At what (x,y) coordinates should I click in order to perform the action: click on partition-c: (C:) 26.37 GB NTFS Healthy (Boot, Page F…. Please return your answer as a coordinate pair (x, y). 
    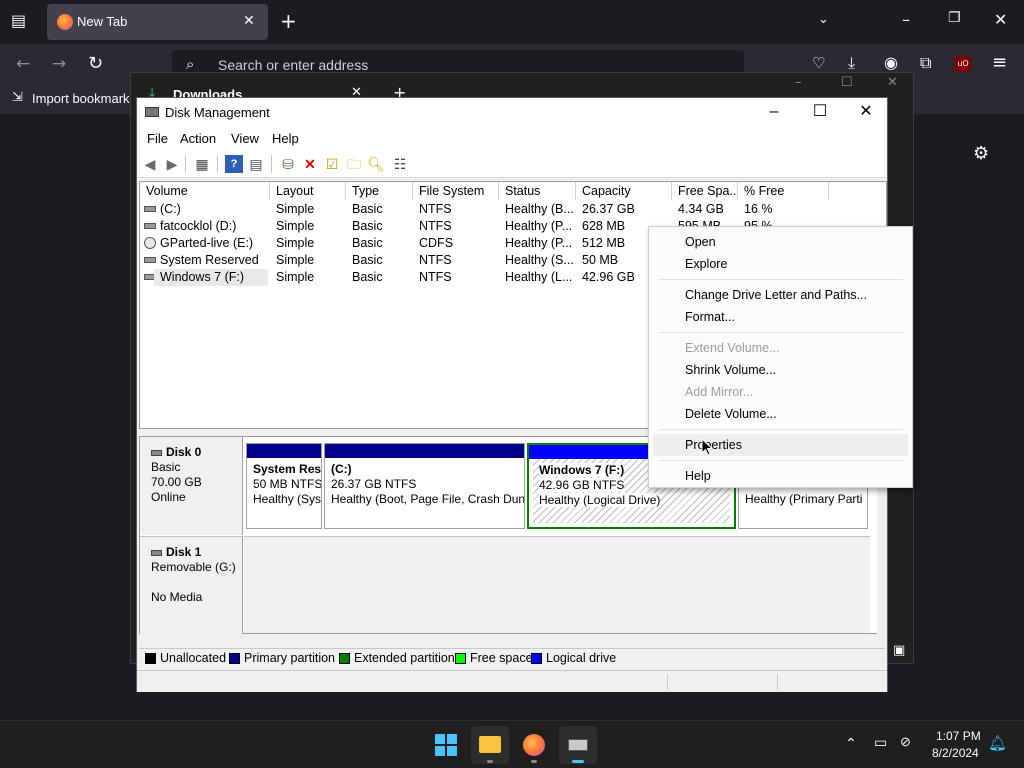
    Looking at the image, I should click on (424, 486).